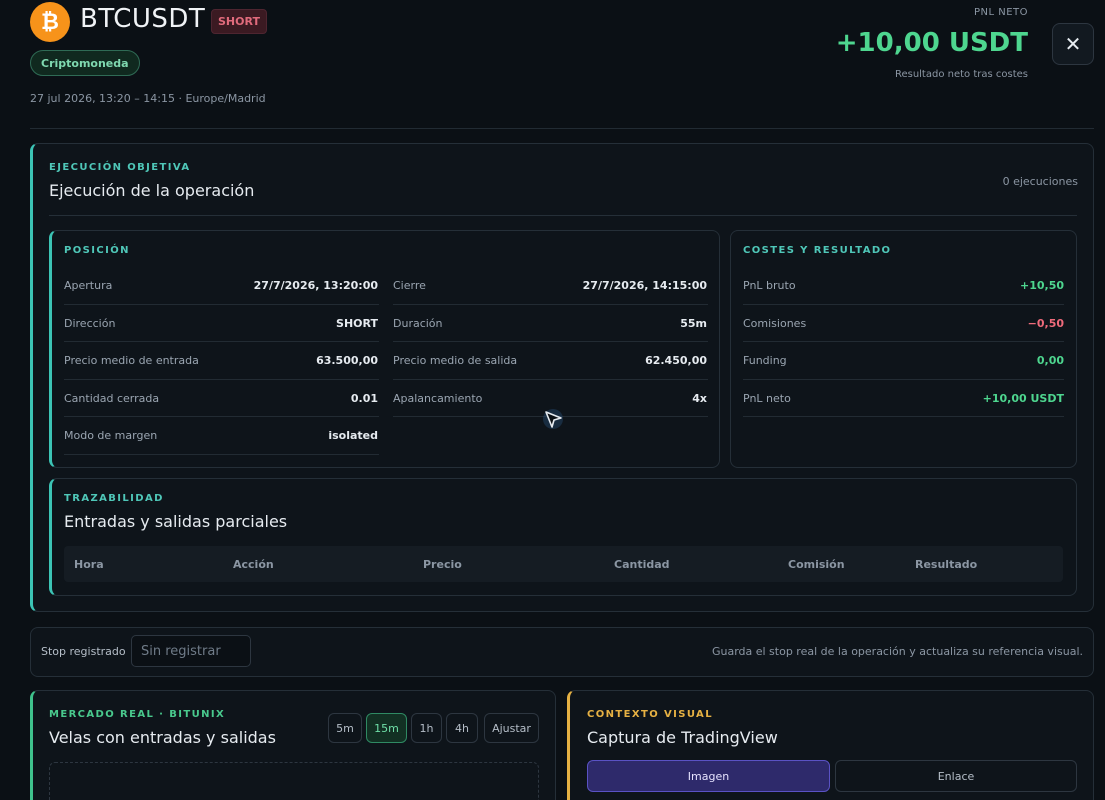 The width and height of the screenshot is (1105, 800). What do you see at coordinates (90, 323) in the screenshot?
I see `position-label: Dirección` at bounding box center [90, 323].